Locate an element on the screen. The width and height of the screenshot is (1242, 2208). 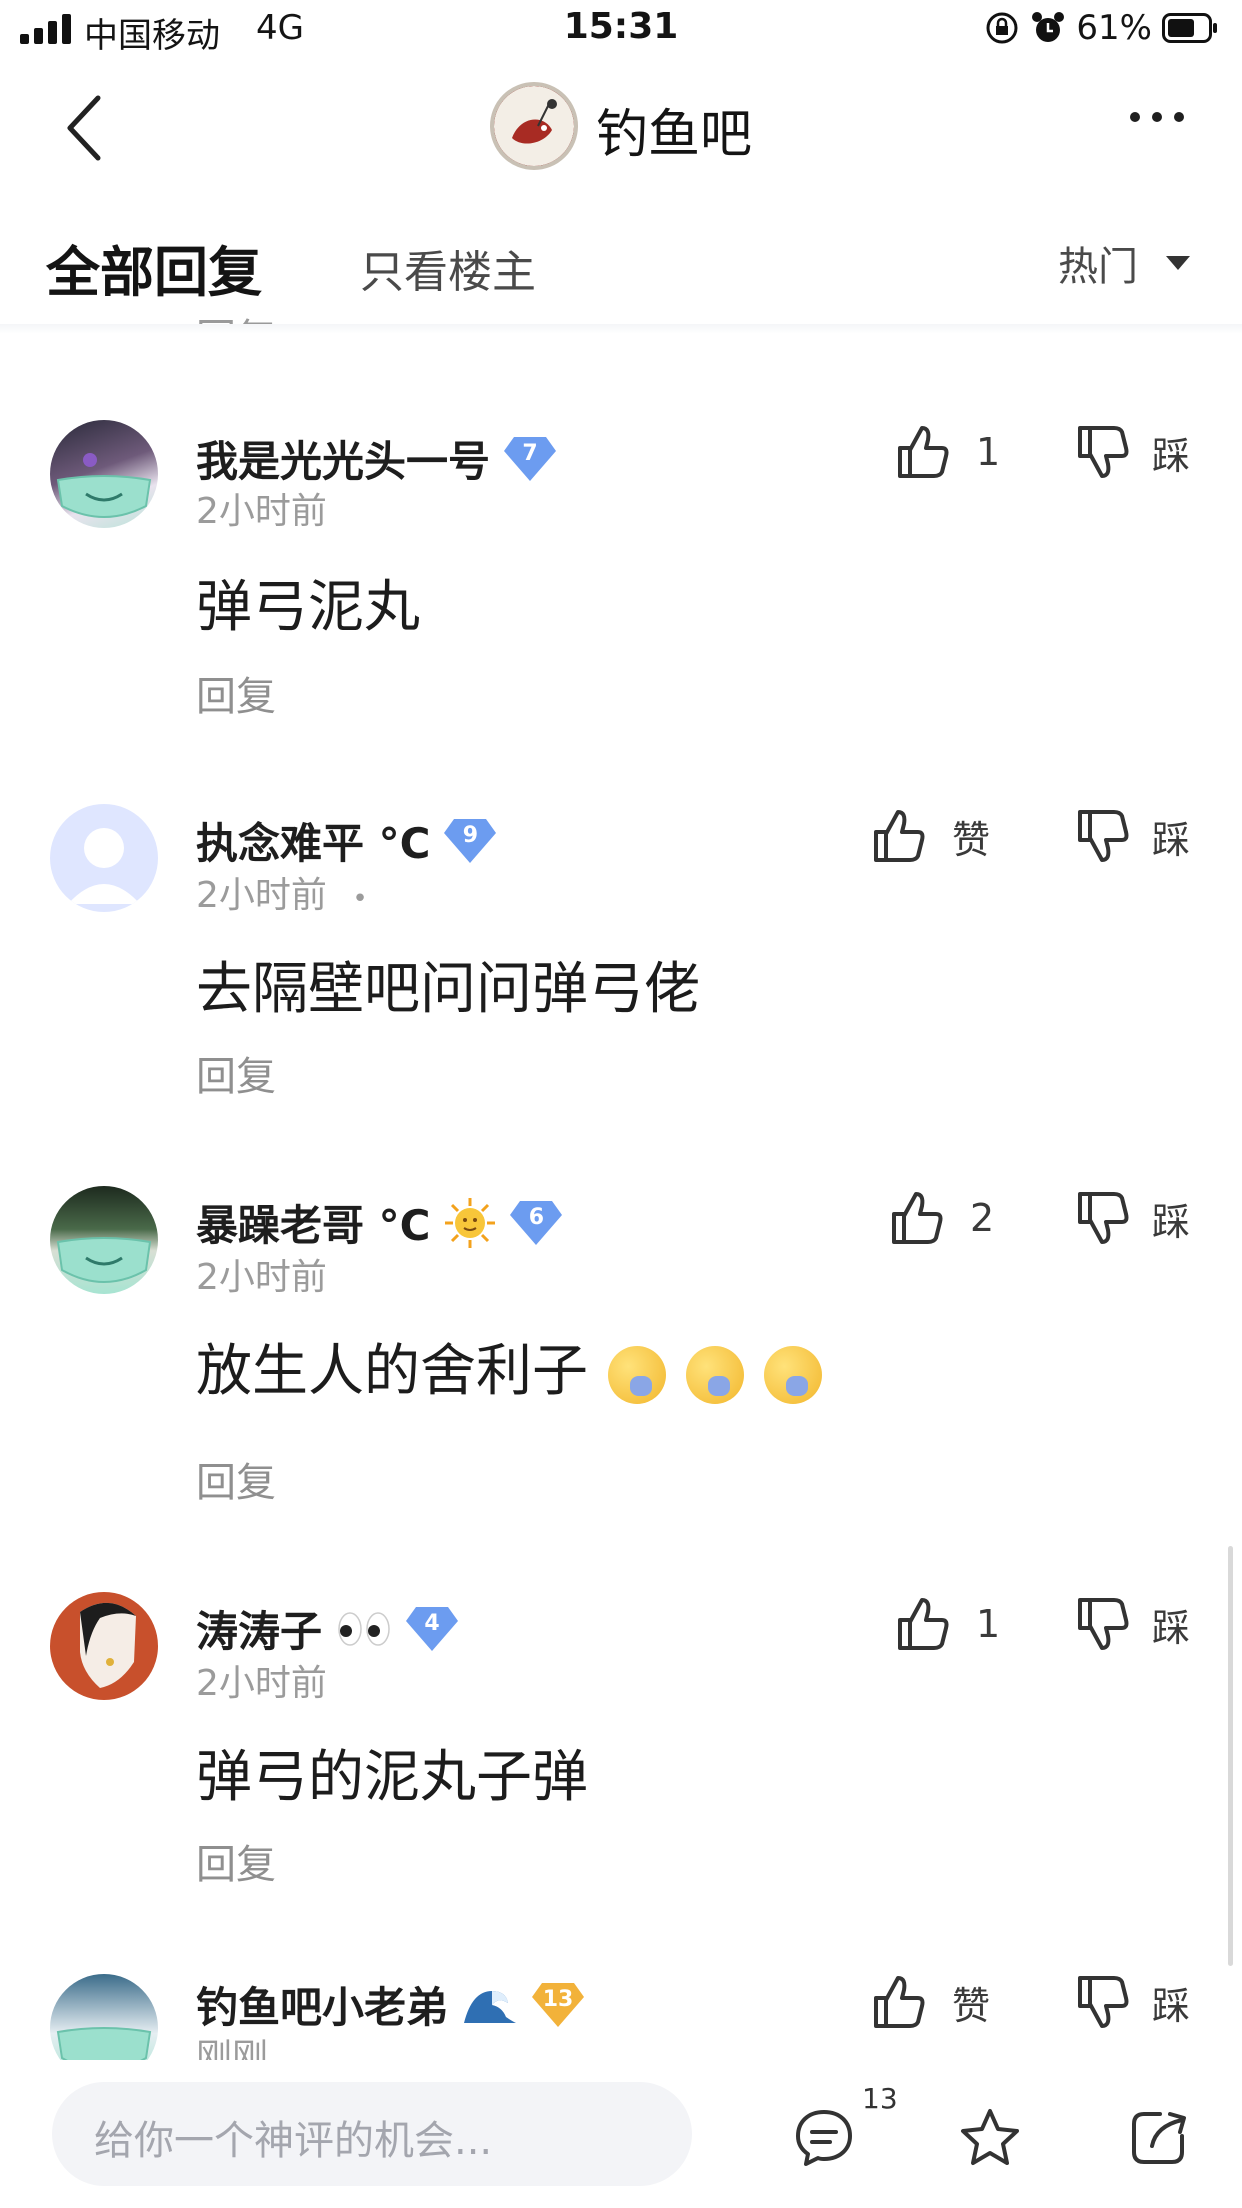
forum-logo is located at coordinates (534, 126).